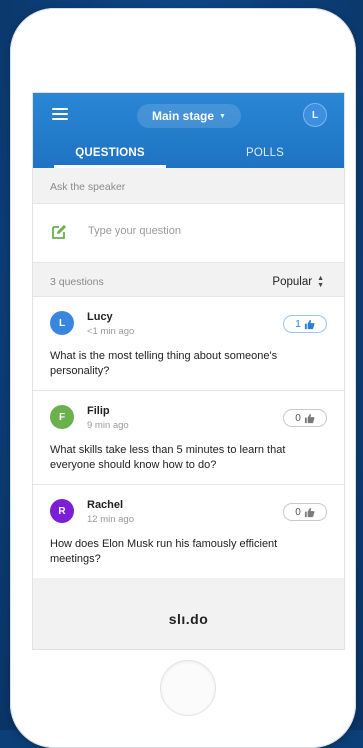 The image size is (363, 748). I want to click on ask-question-input: Type your question, so click(188, 233).